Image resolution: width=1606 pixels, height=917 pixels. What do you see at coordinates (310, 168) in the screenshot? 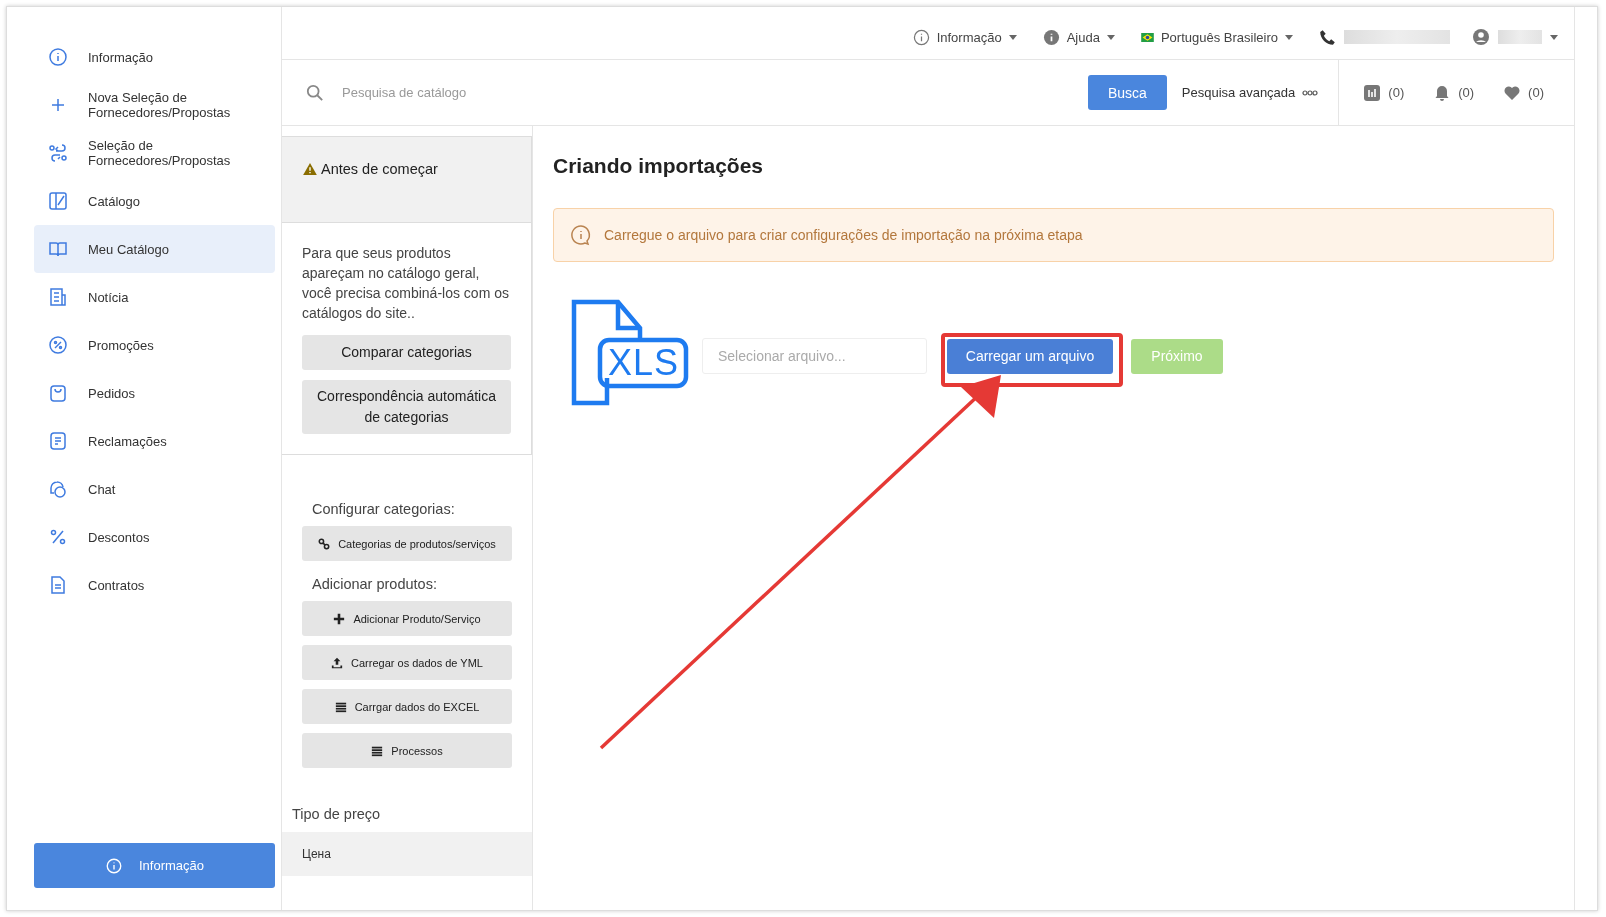
I see `warning-icon` at bounding box center [310, 168].